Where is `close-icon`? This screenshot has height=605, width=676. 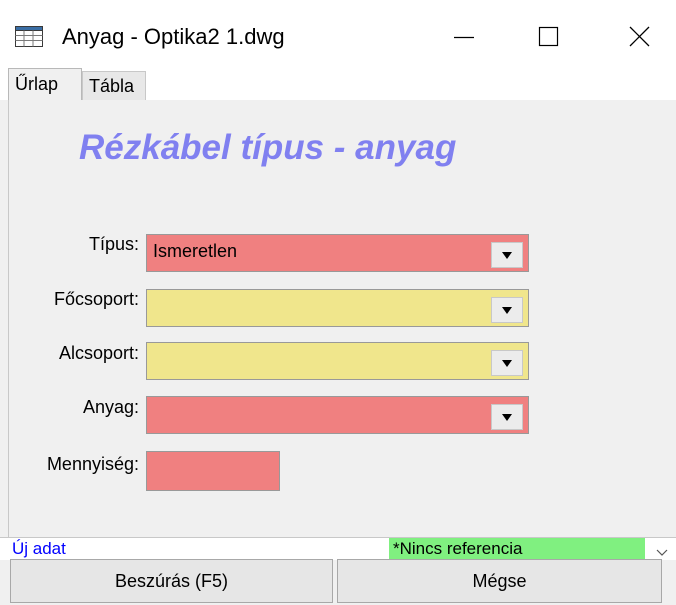
close-icon is located at coordinates (639, 46).